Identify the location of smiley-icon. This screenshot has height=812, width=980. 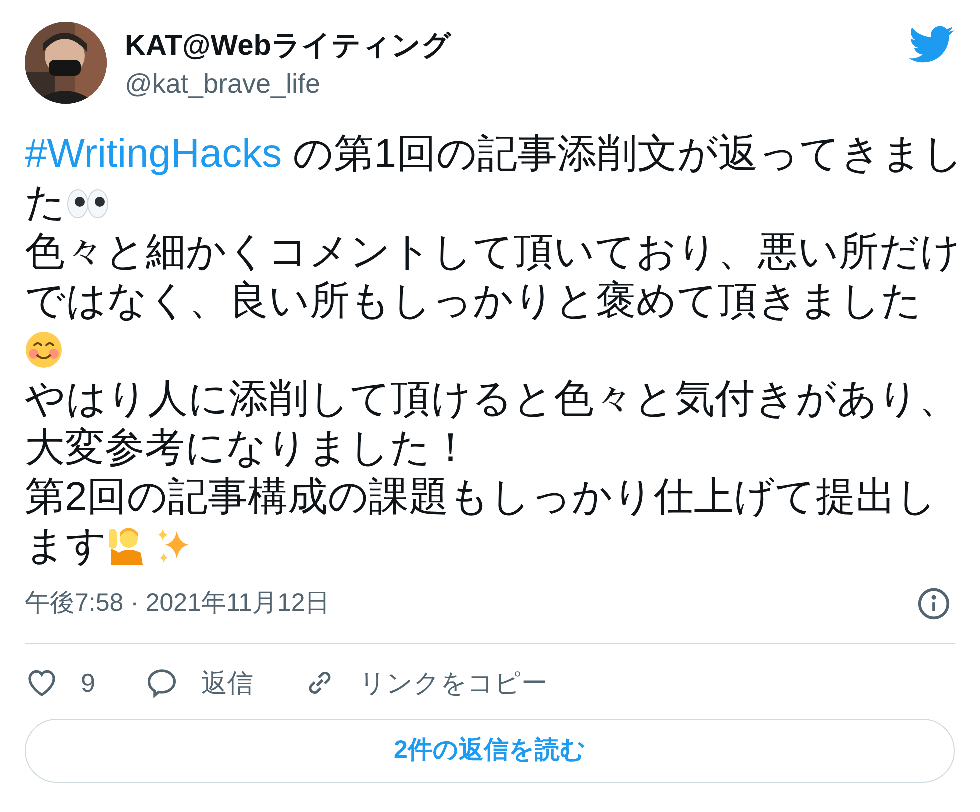
(44, 350).